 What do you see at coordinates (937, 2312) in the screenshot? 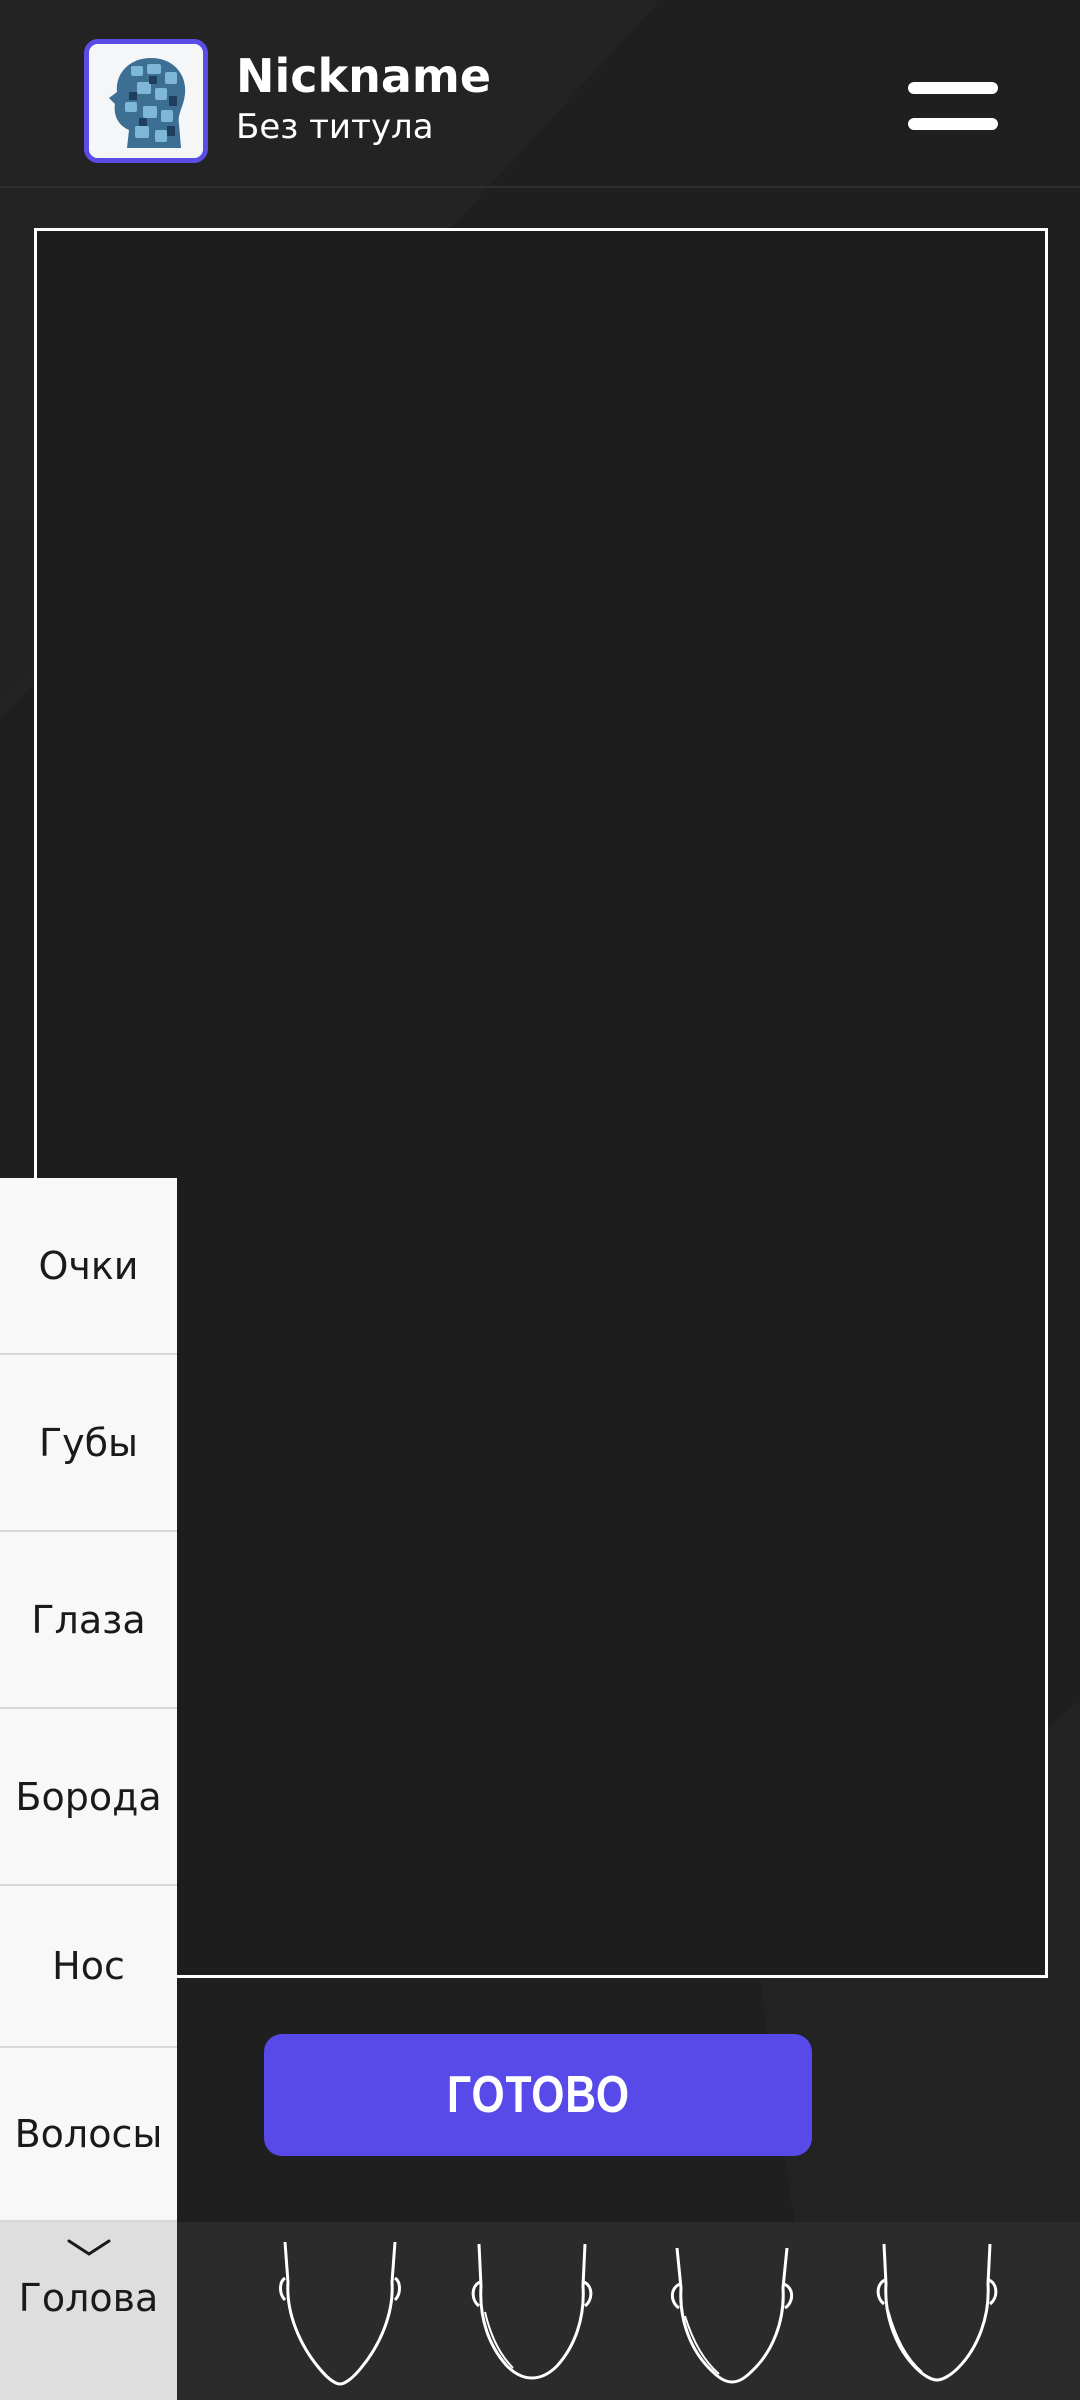
I see `head-shape-option-4-icon` at bounding box center [937, 2312].